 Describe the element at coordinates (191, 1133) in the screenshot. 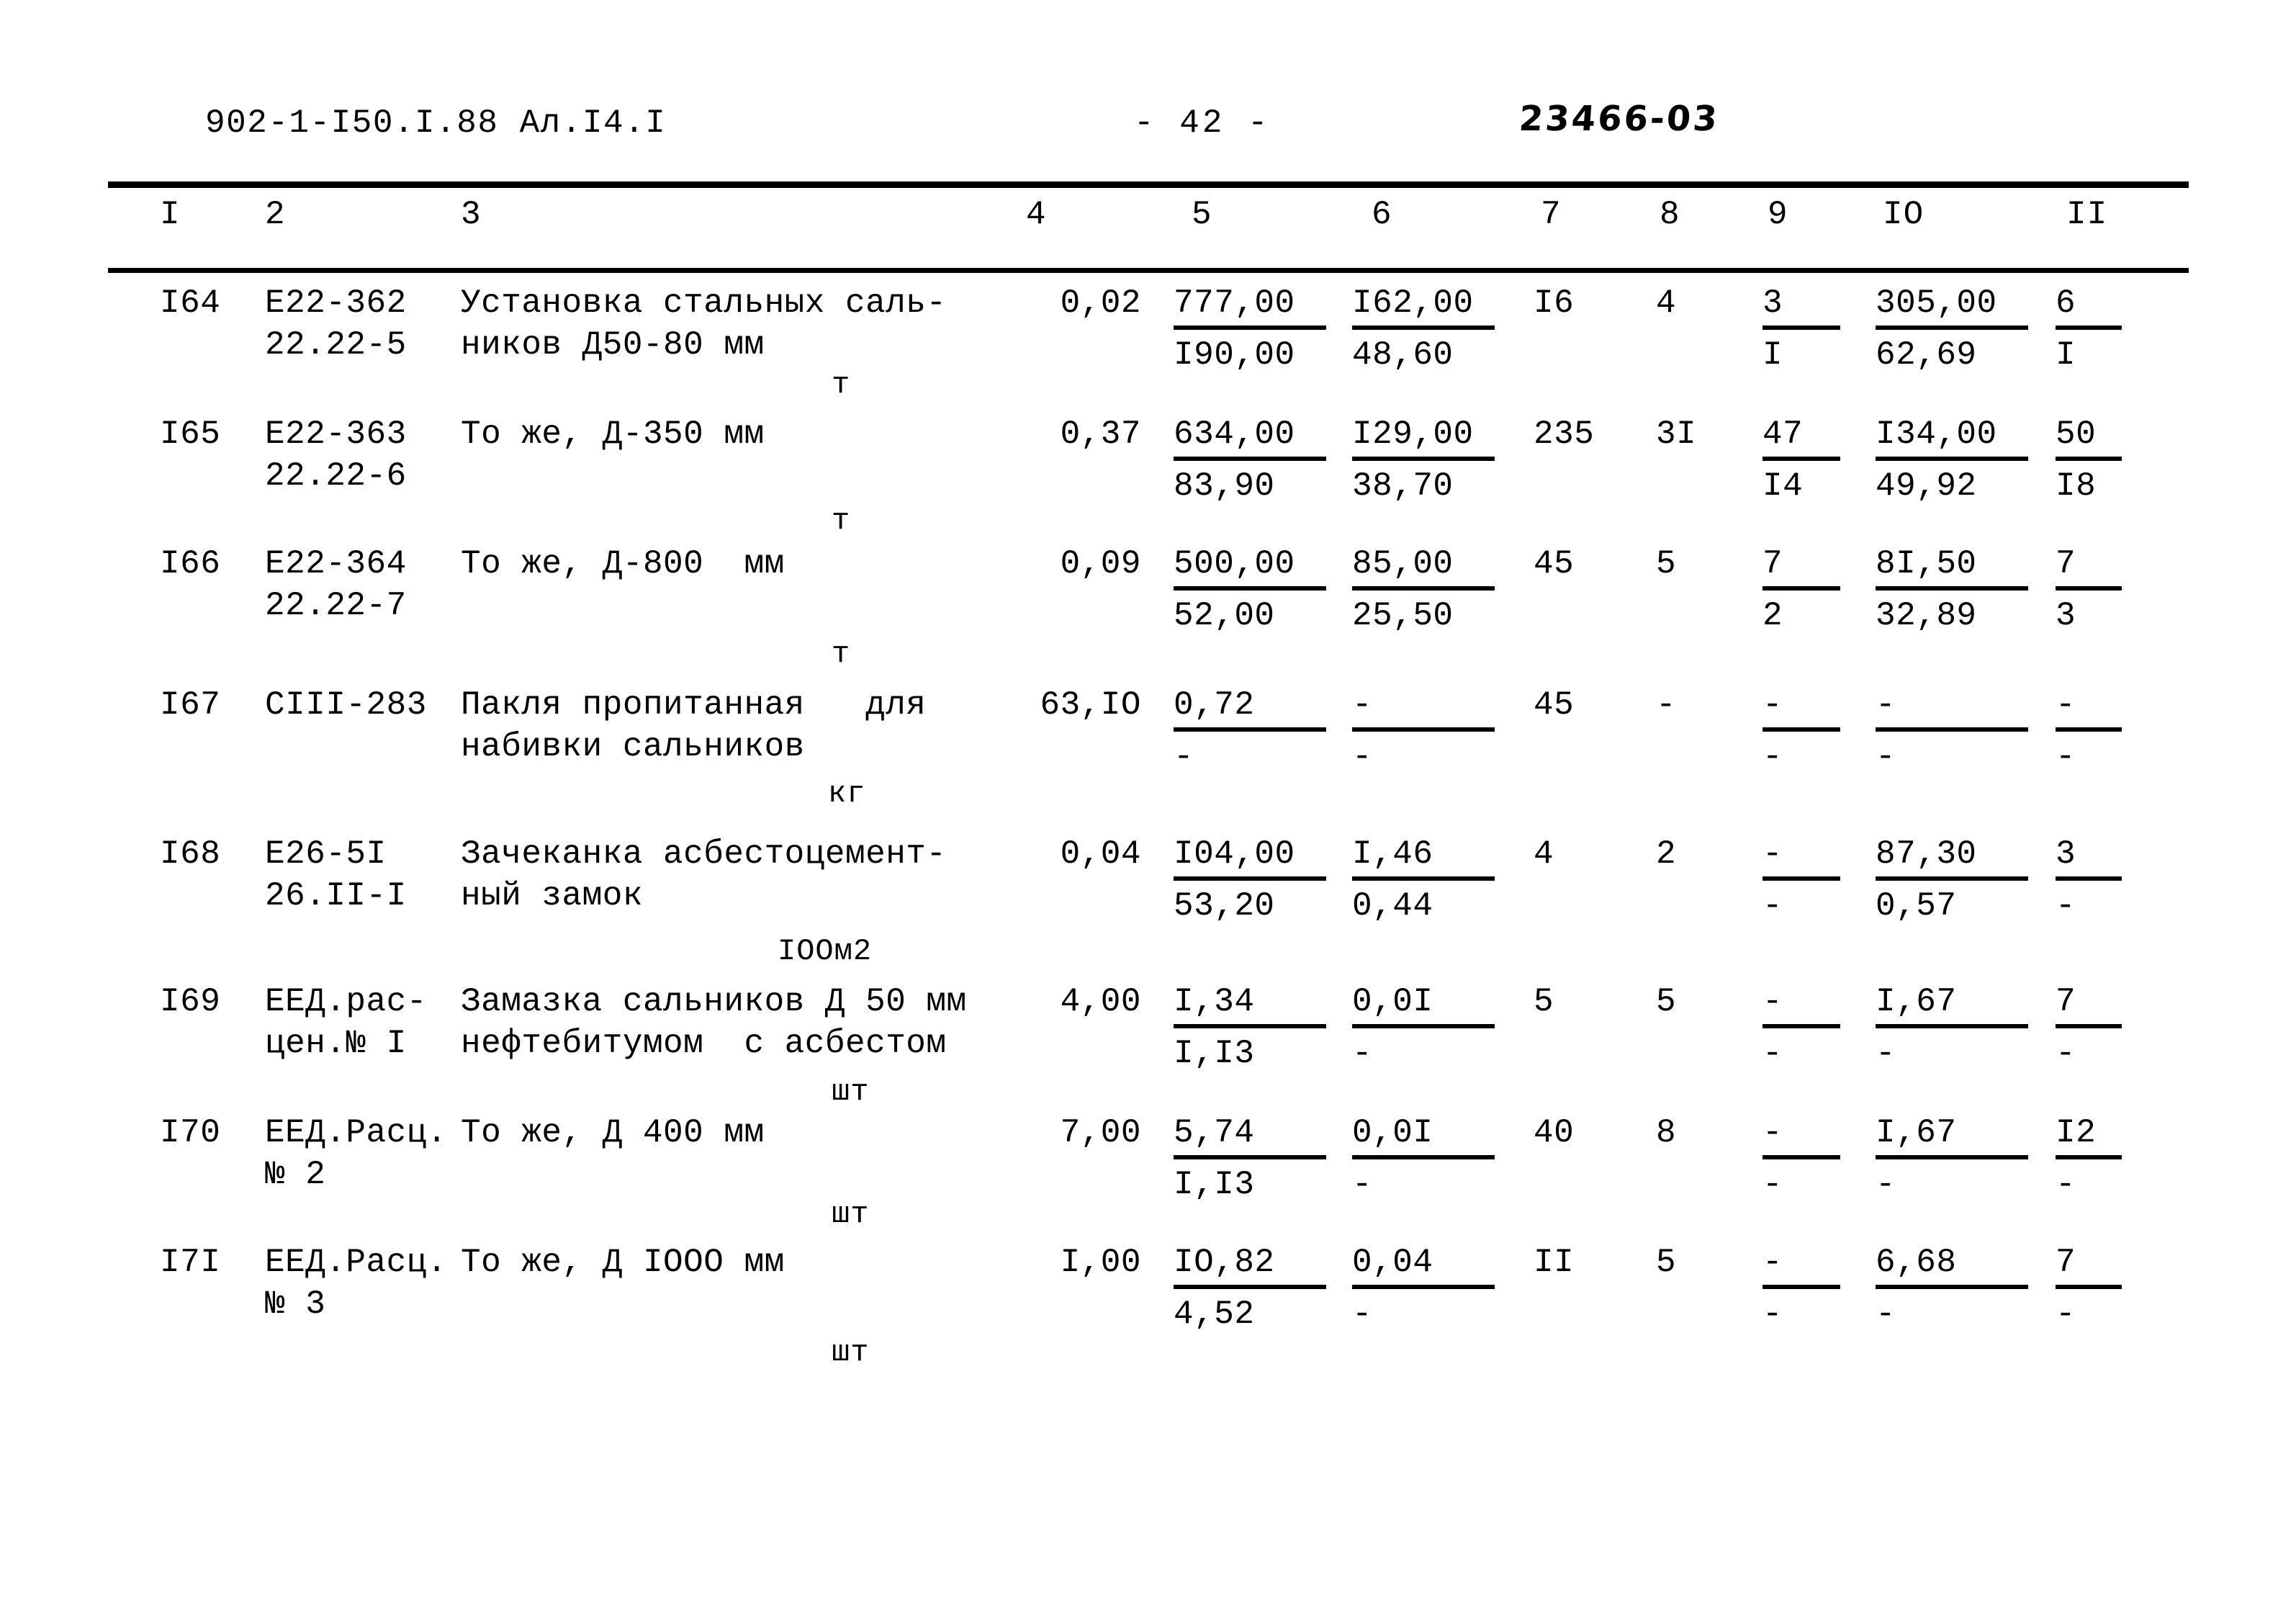

I see `row-number: I70` at that location.